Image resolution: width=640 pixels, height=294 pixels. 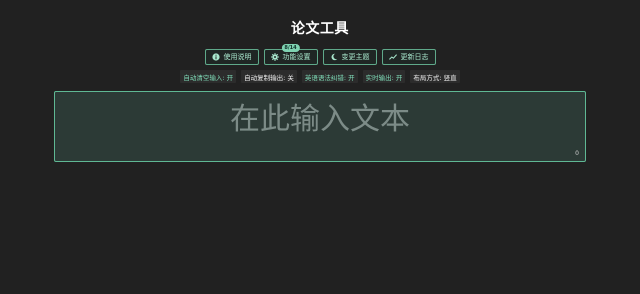 I want to click on char-counter: 0, so click(x=577, y=153).